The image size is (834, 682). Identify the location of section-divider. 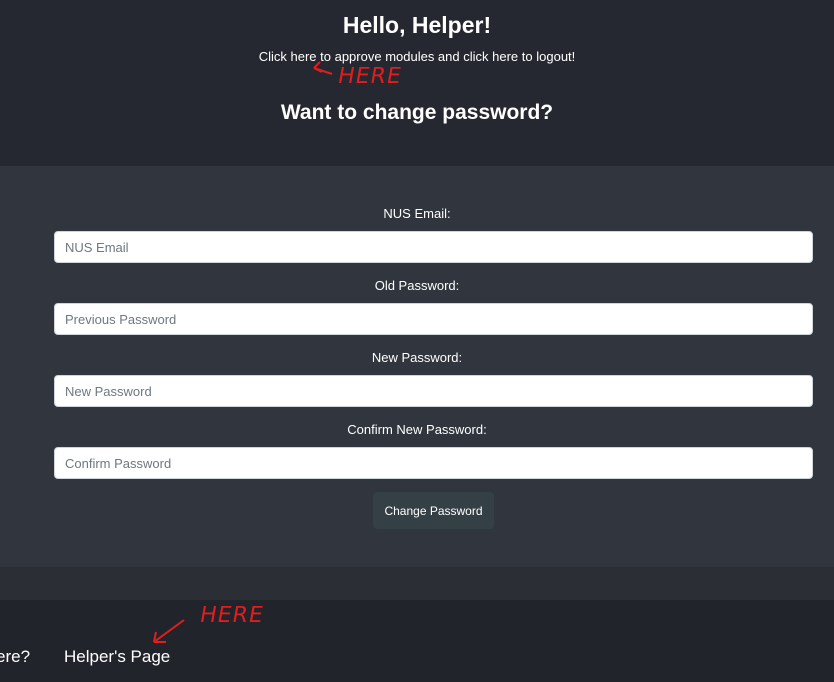
(417, 583).